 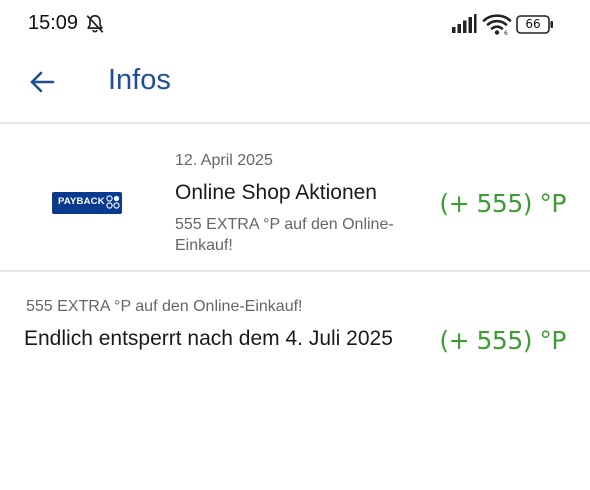 What do you see at coordinates (95, 23) in the screenshot?
I see `bell-off-icon` at bounding box center [95, 23].